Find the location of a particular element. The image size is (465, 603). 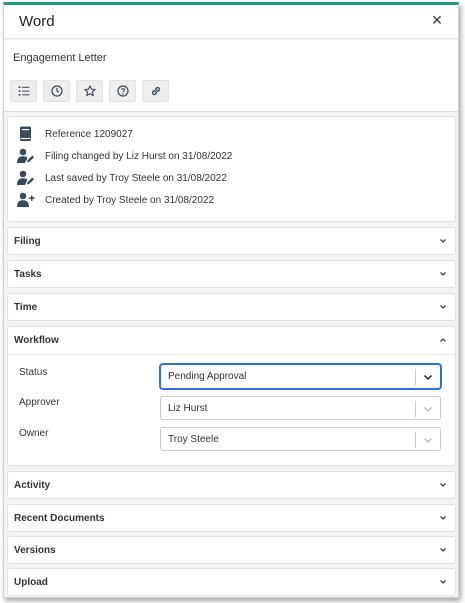

checklist-button is located at coordinates (23, 91).